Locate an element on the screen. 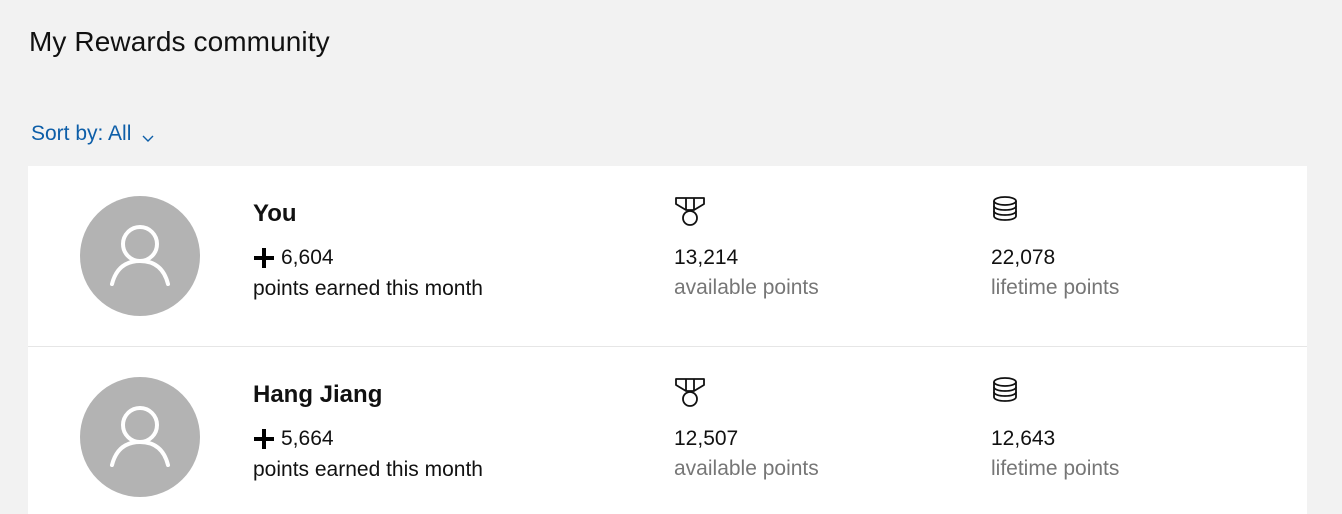 Image resolution: width=1342 pixels, height=514 pixels. earned-this-month: 5,664 is located at coordinates (293, 439).